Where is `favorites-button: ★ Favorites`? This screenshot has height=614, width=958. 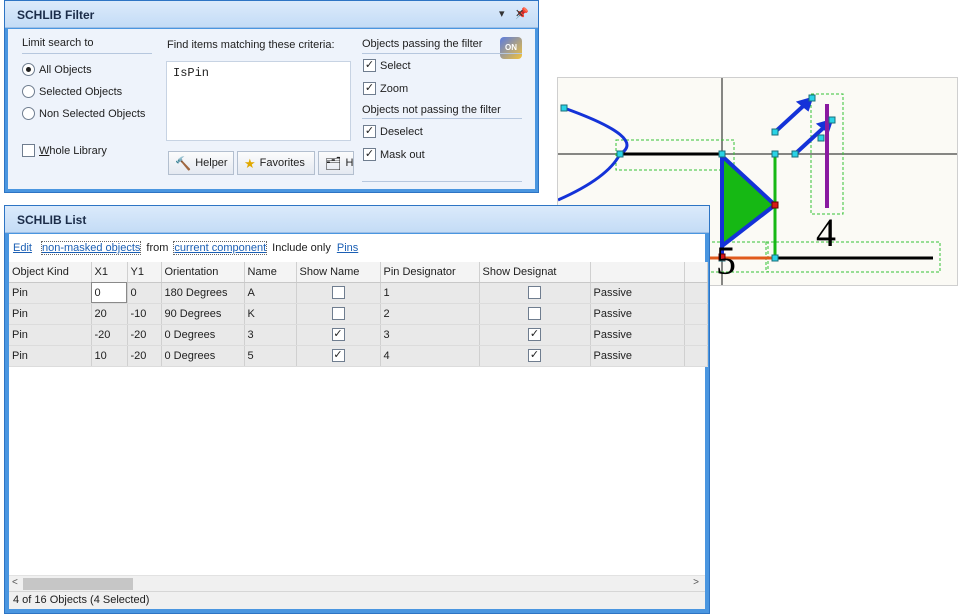
favorites-button: ★ Favorites is located at coordinates (276, 163).